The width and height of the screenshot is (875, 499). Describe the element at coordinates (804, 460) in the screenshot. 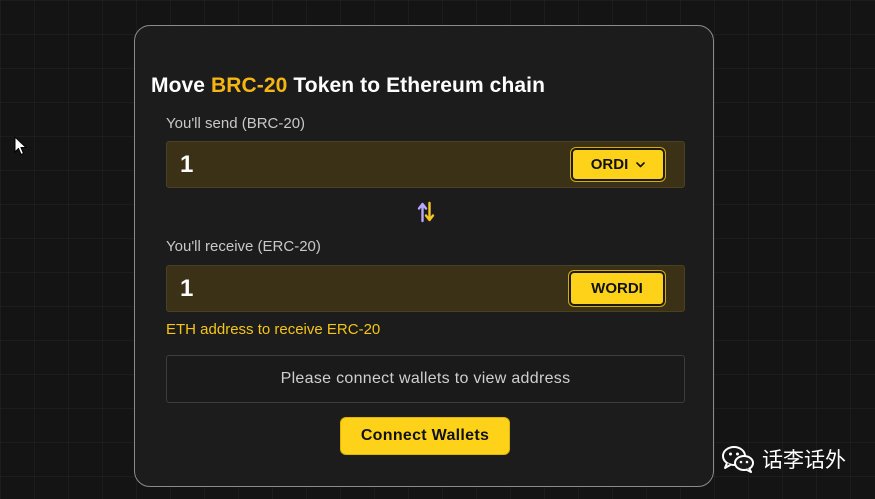

I see `watermark-text: 话李话外` at that location.